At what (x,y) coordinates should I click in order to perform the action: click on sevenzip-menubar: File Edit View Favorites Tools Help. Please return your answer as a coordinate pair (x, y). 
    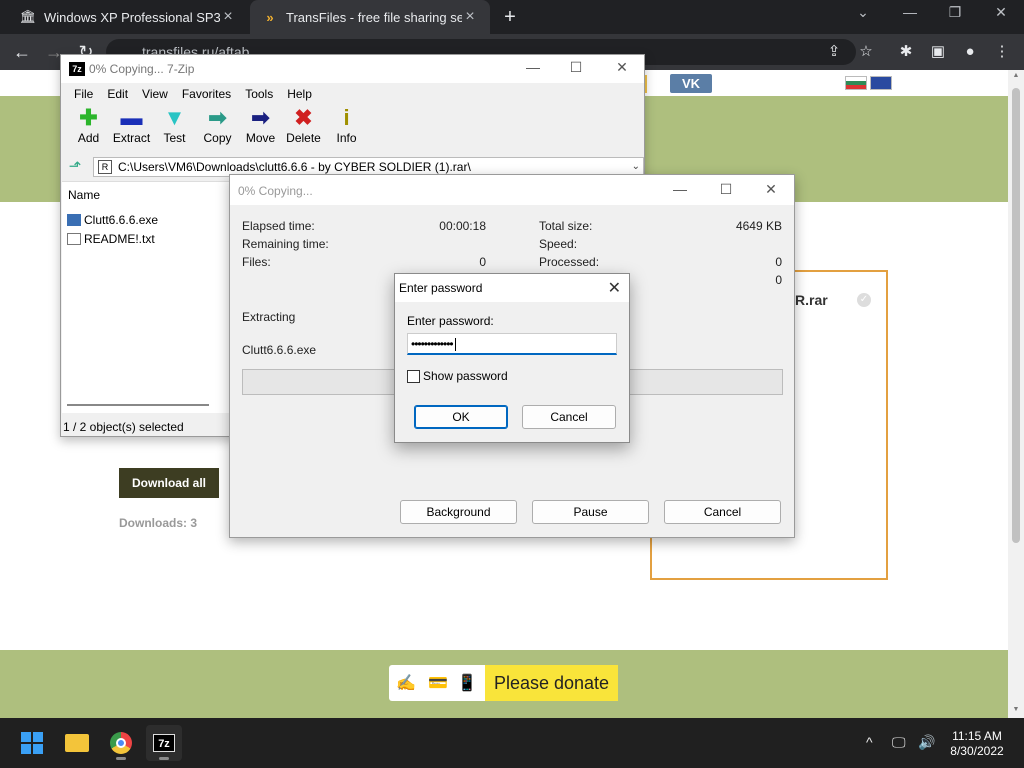
    Looking at the image, I should click on (352, 94).